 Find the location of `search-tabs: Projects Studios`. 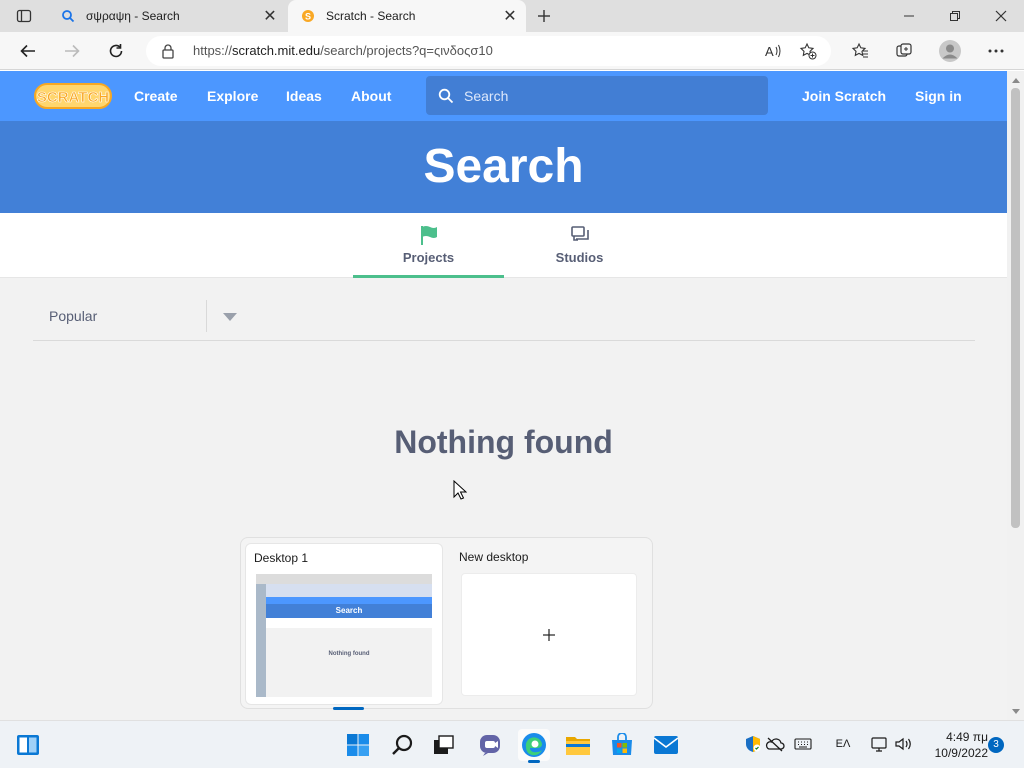

search-tabs: Projects Studios is located at coordinates (503, 245).